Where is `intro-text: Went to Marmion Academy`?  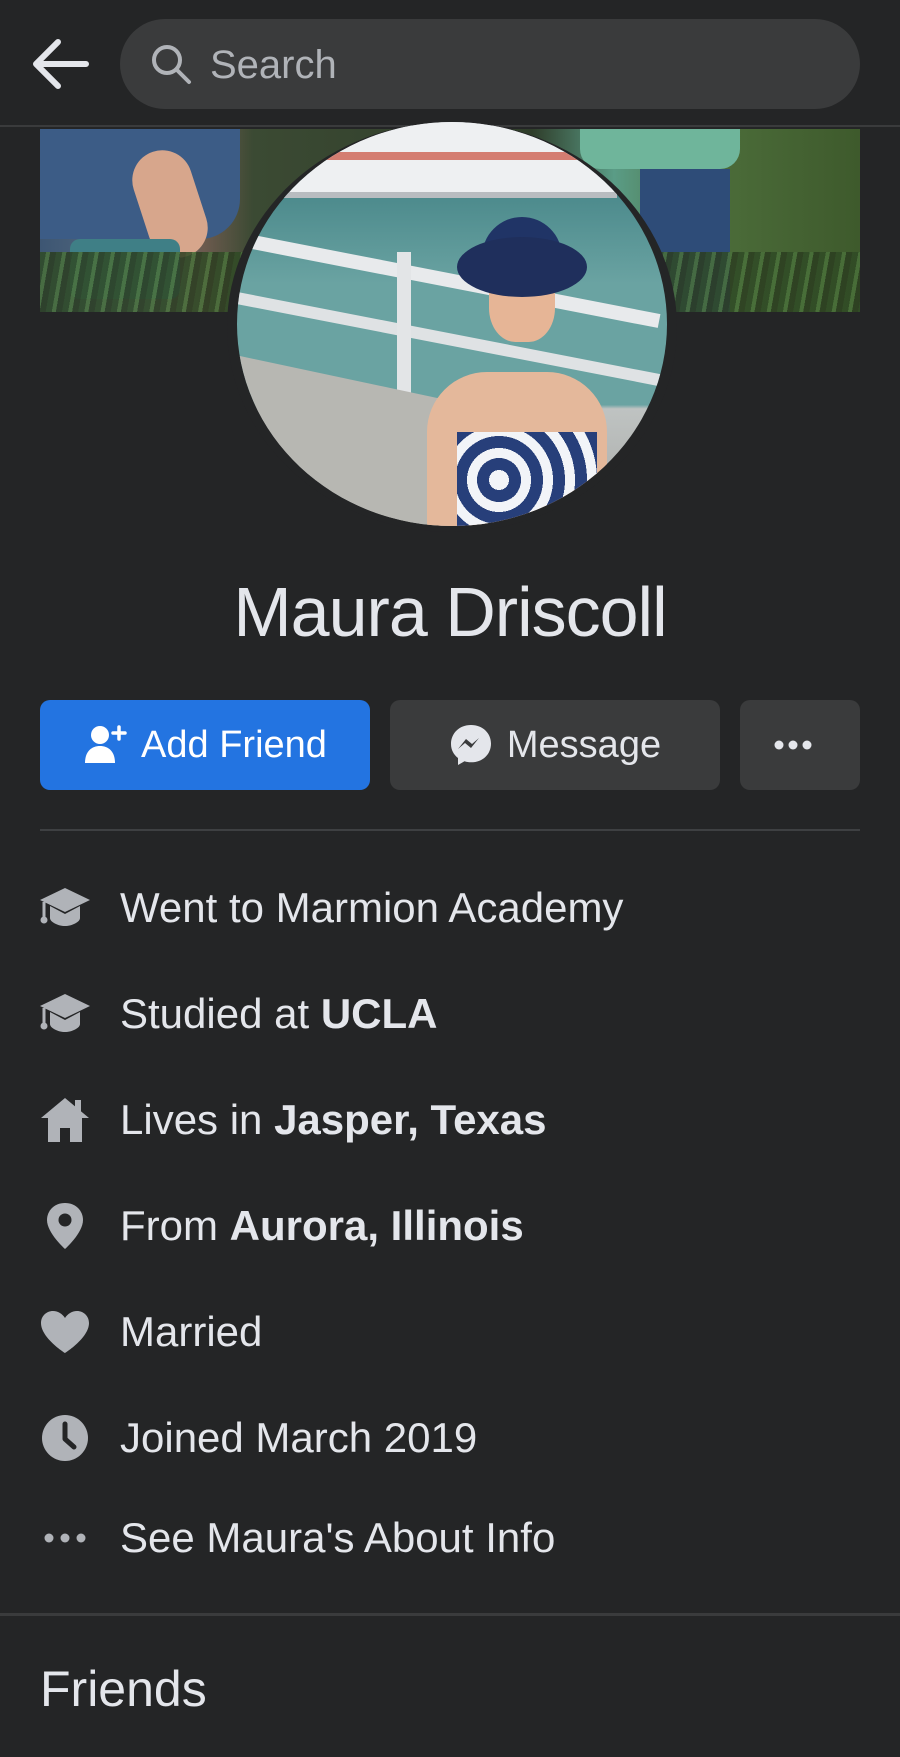
intro-text: Went to Marmion Academy is located at coordinates (372, 907).